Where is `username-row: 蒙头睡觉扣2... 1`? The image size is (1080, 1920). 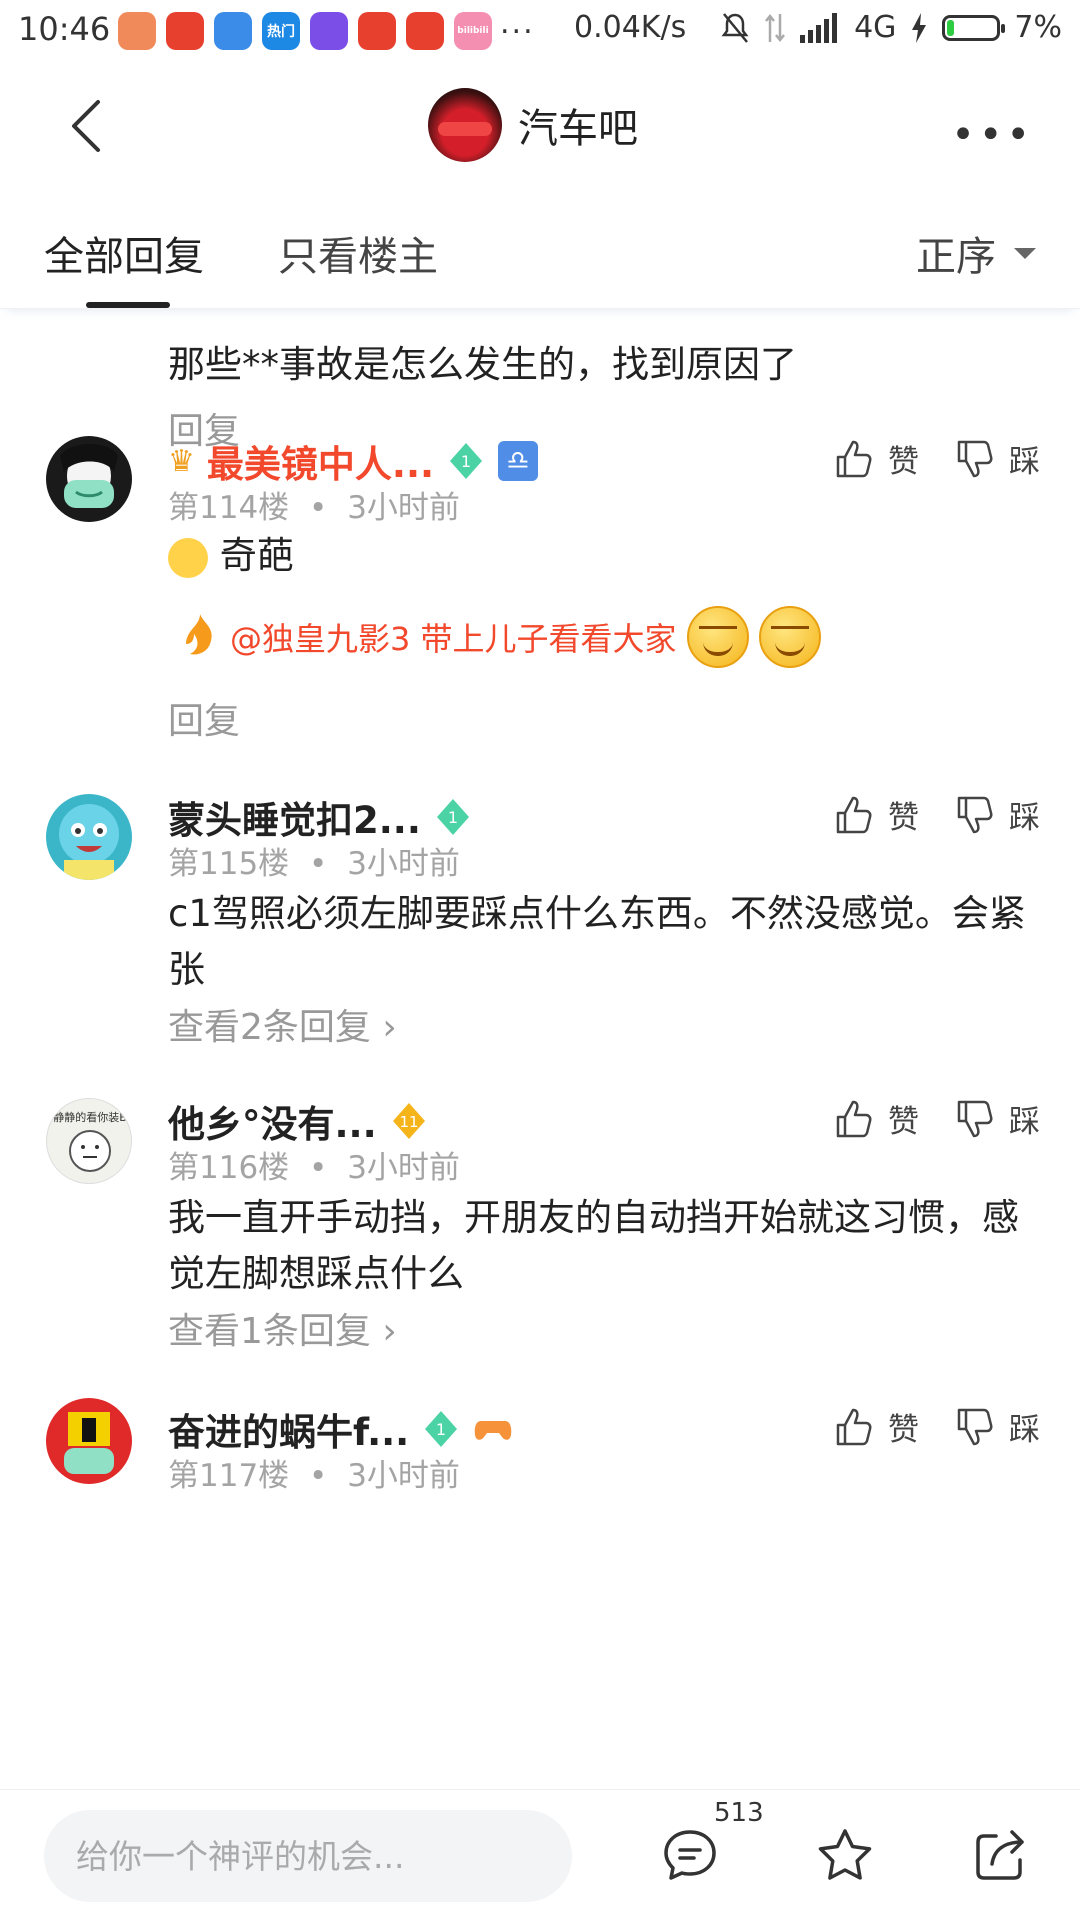
username-row: 蒙头睡觉扣2... 1 is located at coordinates (320, 817).